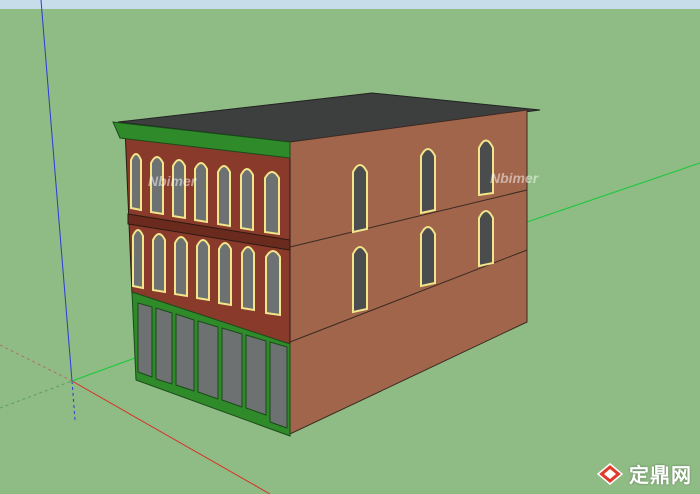 The image size is (700, 494). What do you see at coordinates (103, 369) in the screenshot?
I see `green-axis` at bounding box center [103, 369].